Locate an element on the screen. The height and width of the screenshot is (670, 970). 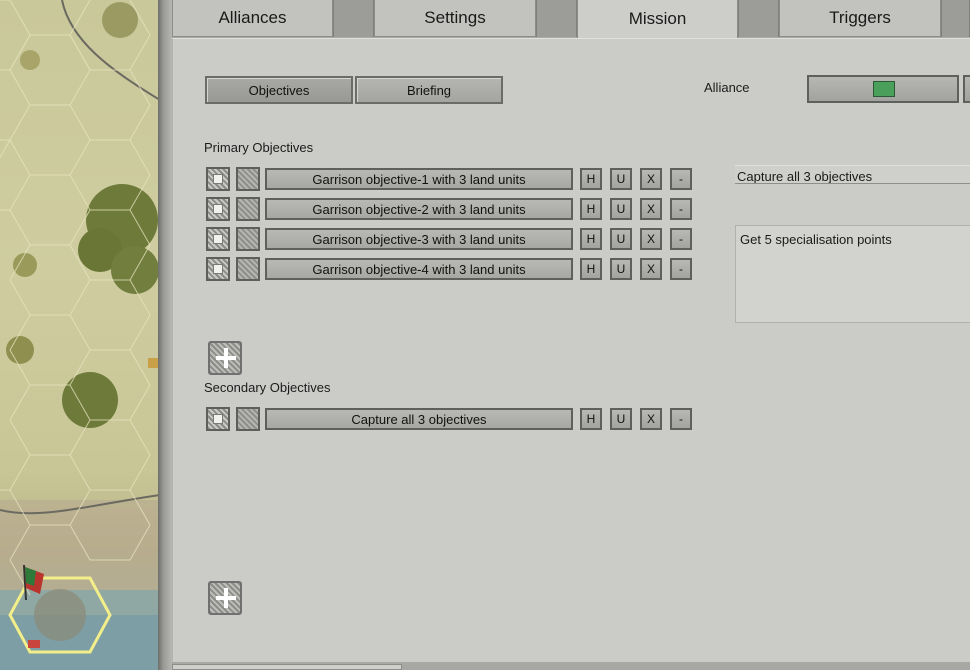
briefing-subtab: Briefing is located at coordinates (429, 90).